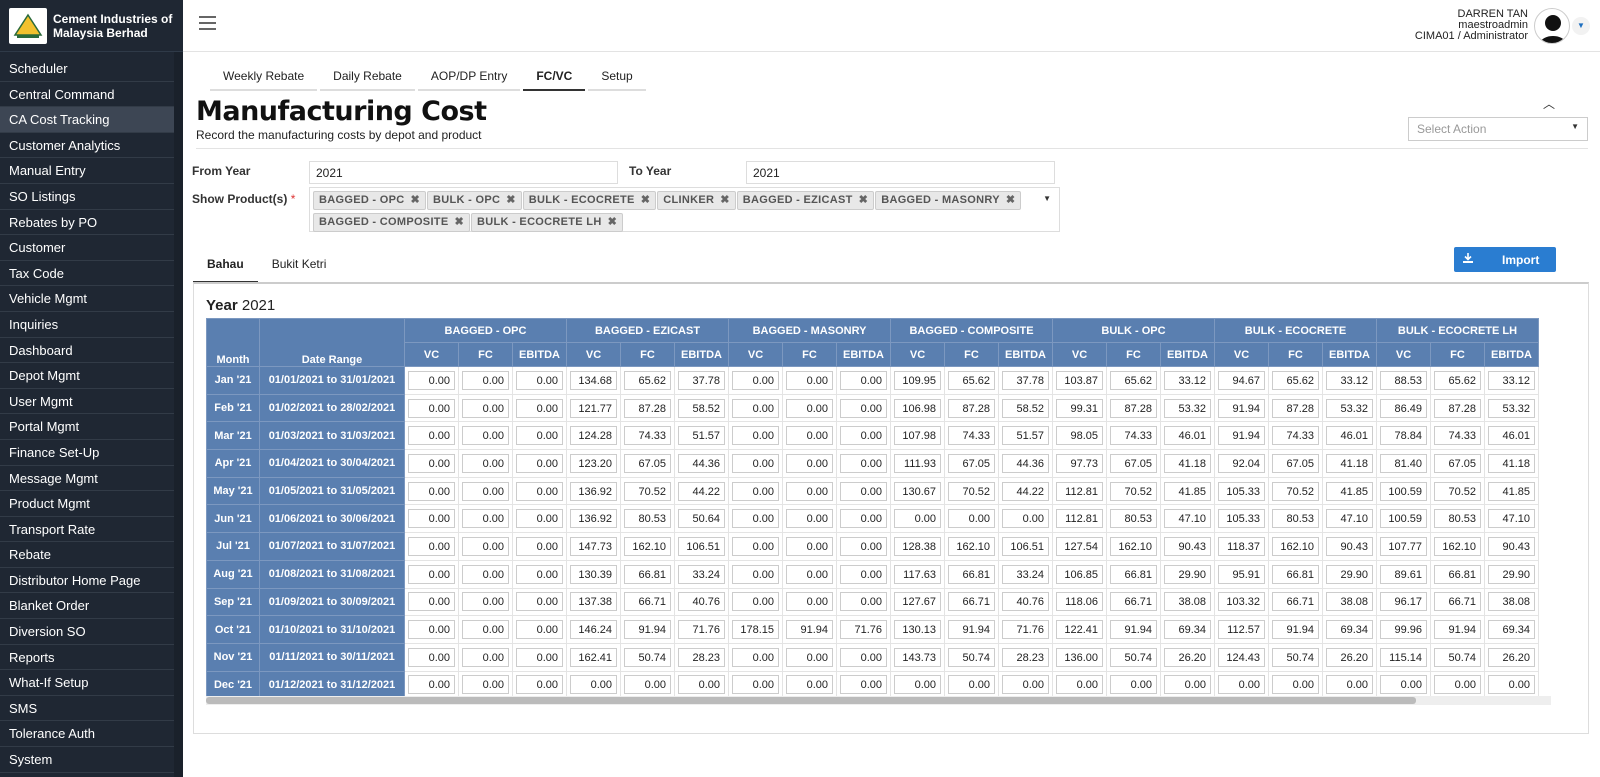 The width and height of the screenshot is (1600, 777). Describe the element at coordinates (1403, 380) in the screenshot. I see `cost-input: 88.53` at that location.